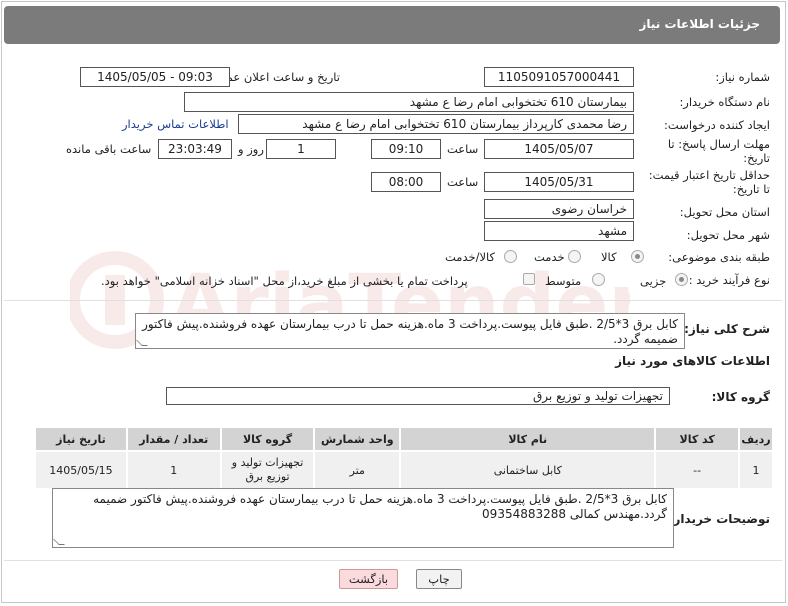 This screenshot has height=606, width=788. What do you see at coordinates (699, 24) in the screenshot?
I see `page-title: جزئیات اطلاعات نیاز` at bounding box center [699, 24].